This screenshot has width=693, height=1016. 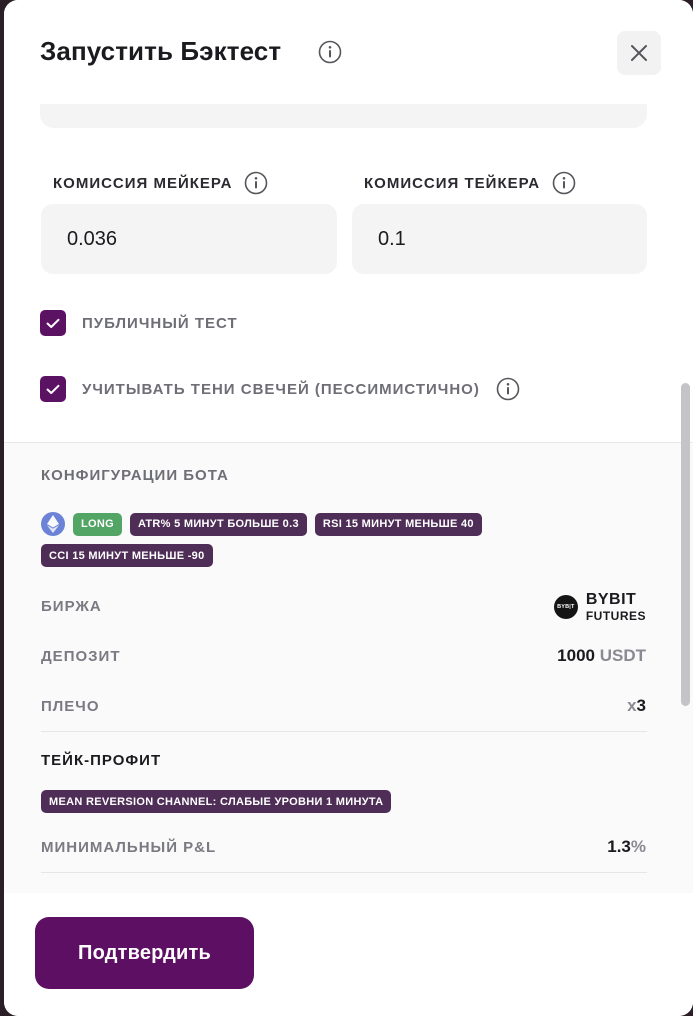 I want to click on candle-shadows-option: УЧИТЫВАТЬ ТЕНИ СВЕЧЕЙ (ПЕССИМИСТИЧНО), so click(x=280, y=389).